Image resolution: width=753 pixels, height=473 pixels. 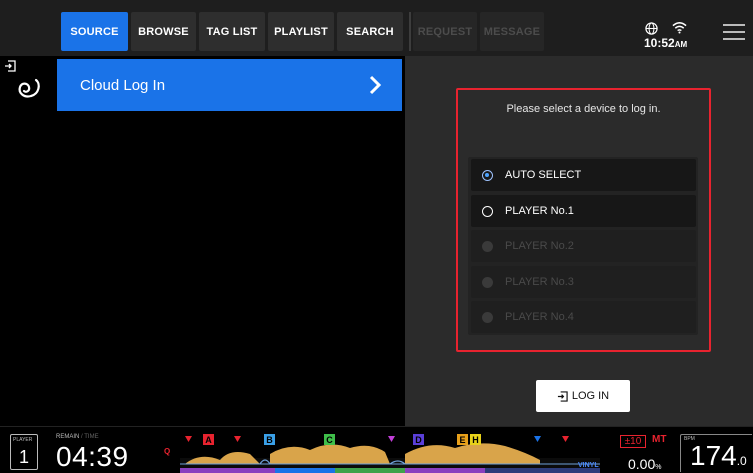 What do you see at coordinates (588, 465) in the screenshot?
I see `vinyl-mode-label: VINYL` at bounding box center [588, 465].